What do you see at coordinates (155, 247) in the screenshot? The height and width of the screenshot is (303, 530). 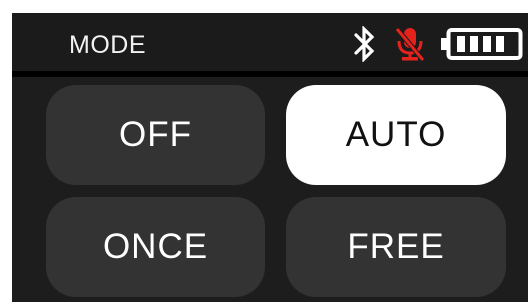 I see `mode-once-button: ONCE` at bounding box center [155, 247].